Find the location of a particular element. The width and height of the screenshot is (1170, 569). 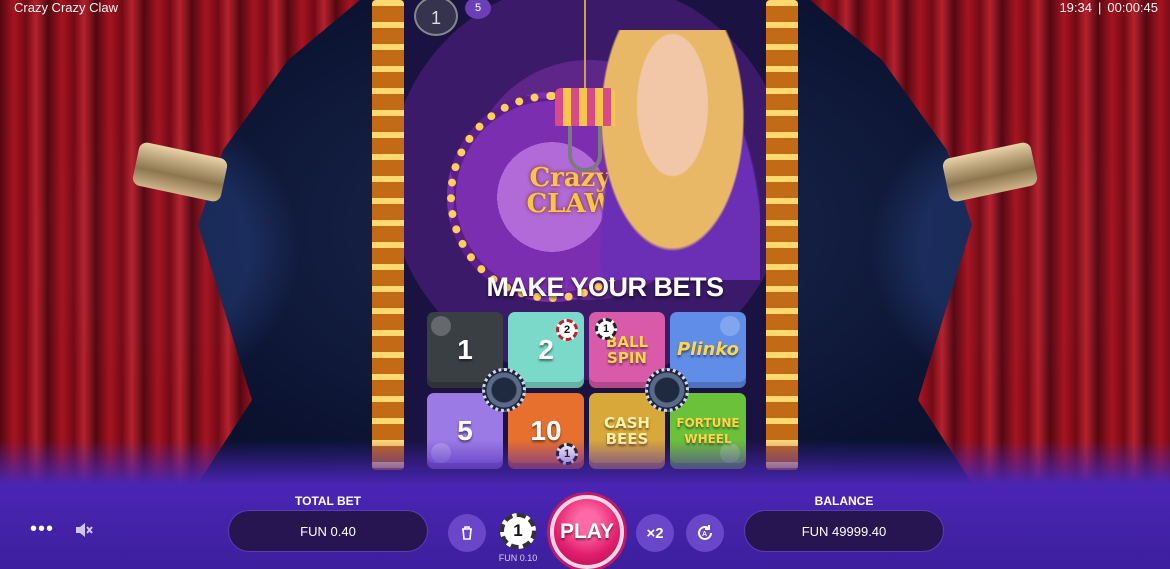

balance-label: BALANCE is located at coordinates (844, 501).